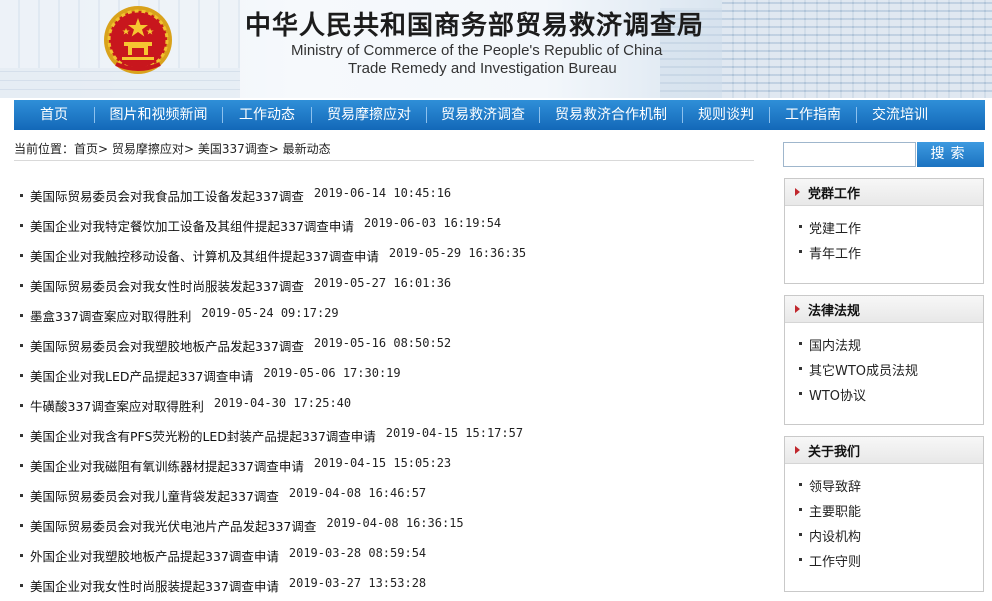 This screenshot has width=992, height=601. I want to click on sidebar-box-title: 关于我们, so click(834, 450).